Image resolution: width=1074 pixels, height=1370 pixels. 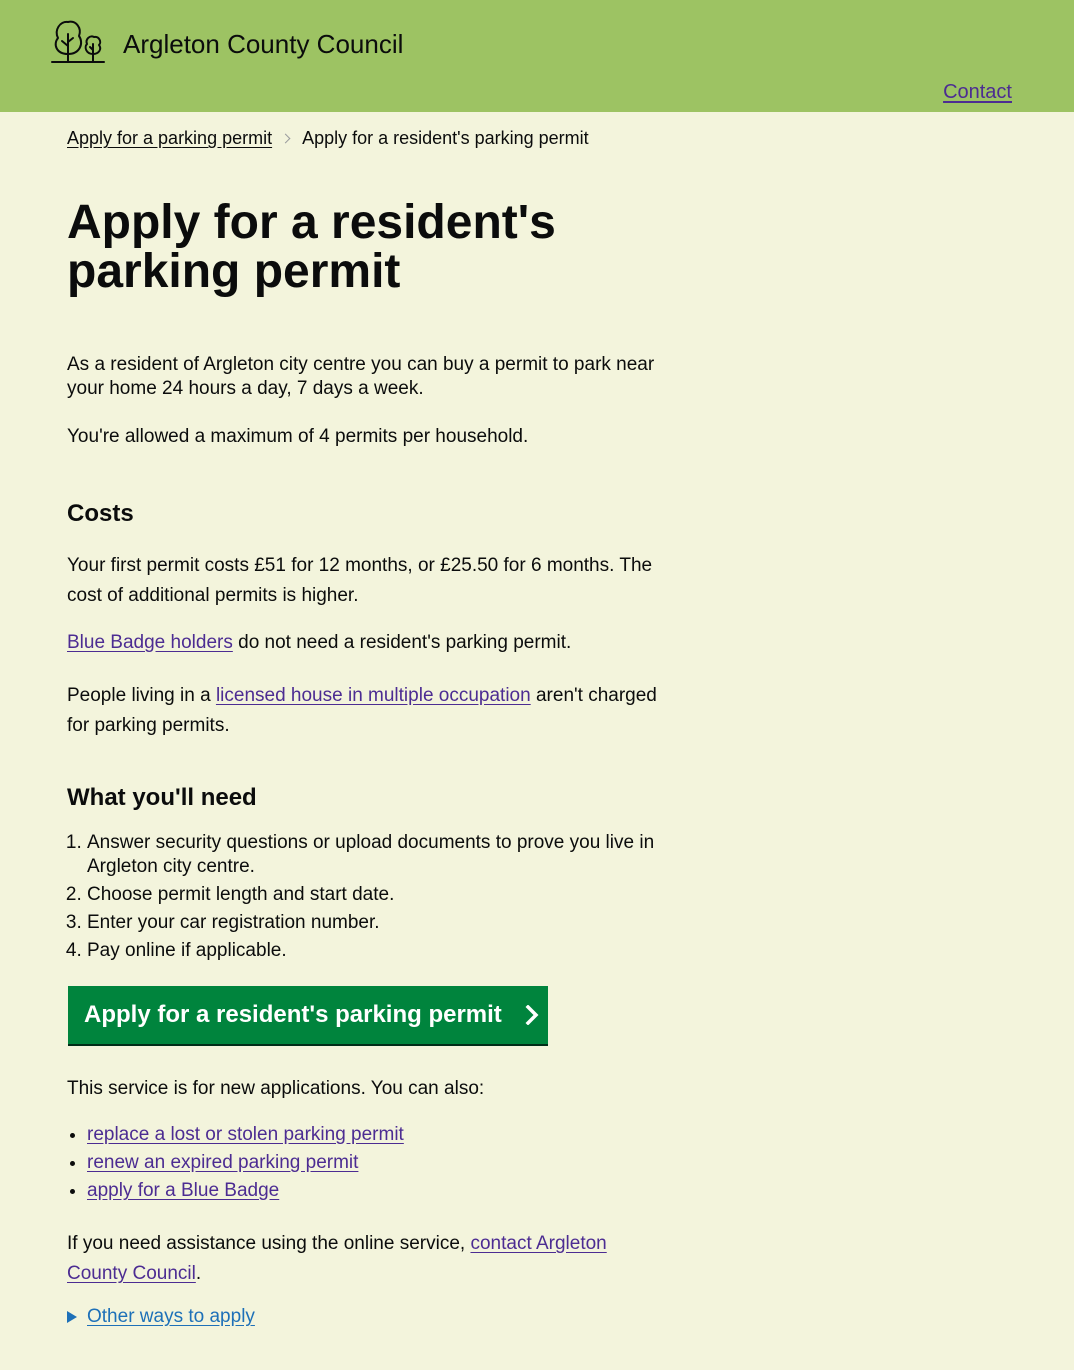 I want to click on other-ways-summary: Other ways to apply, so click(x=171, y=1317).